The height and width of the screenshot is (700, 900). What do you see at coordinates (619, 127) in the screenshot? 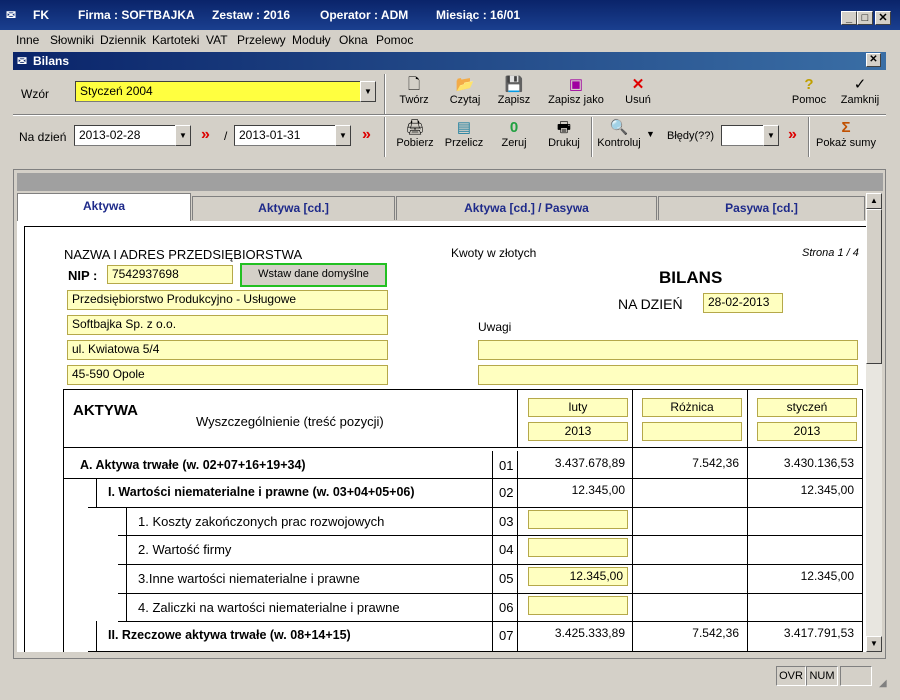
I see `magnifier-icon: 🔍` at bounding box center [619, 127].